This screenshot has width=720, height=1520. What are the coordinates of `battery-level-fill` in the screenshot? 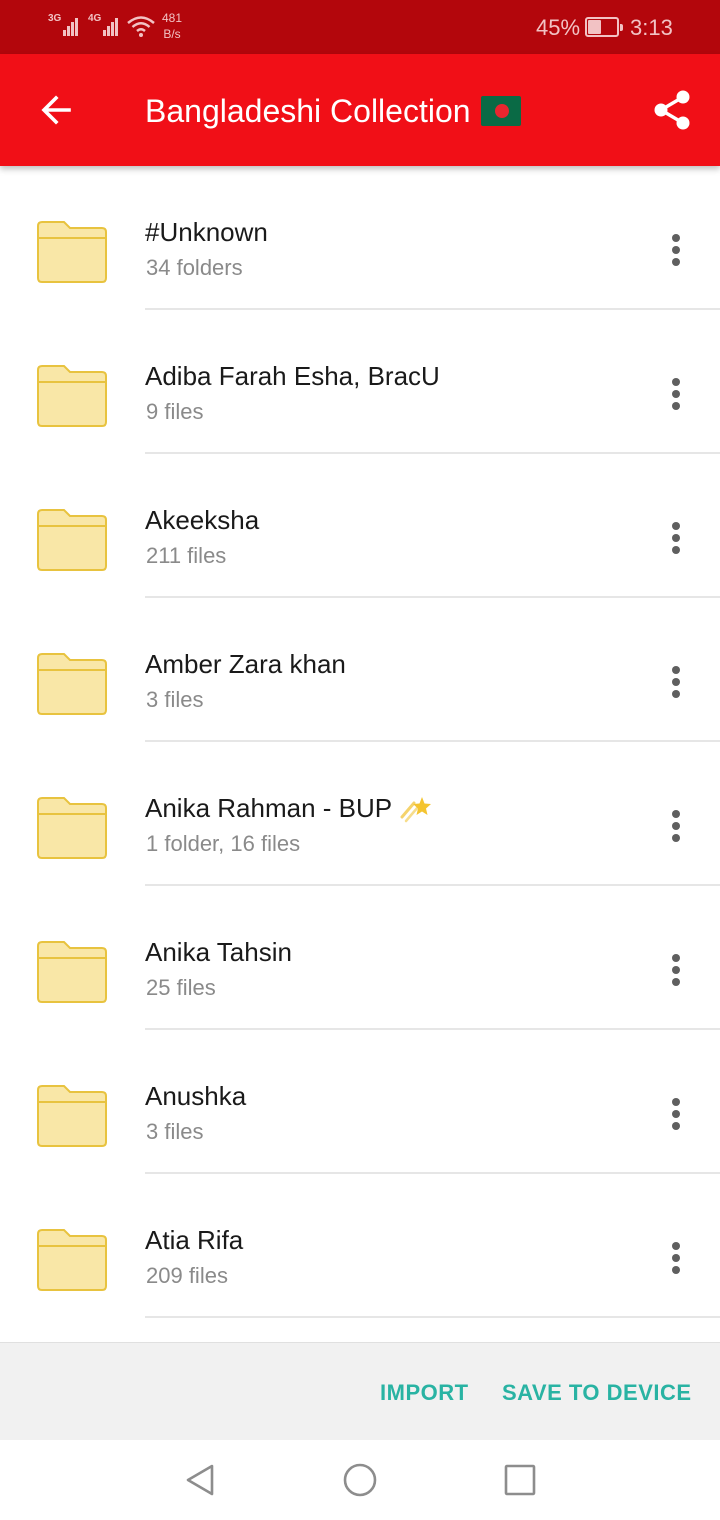 It's located at (594, 27).